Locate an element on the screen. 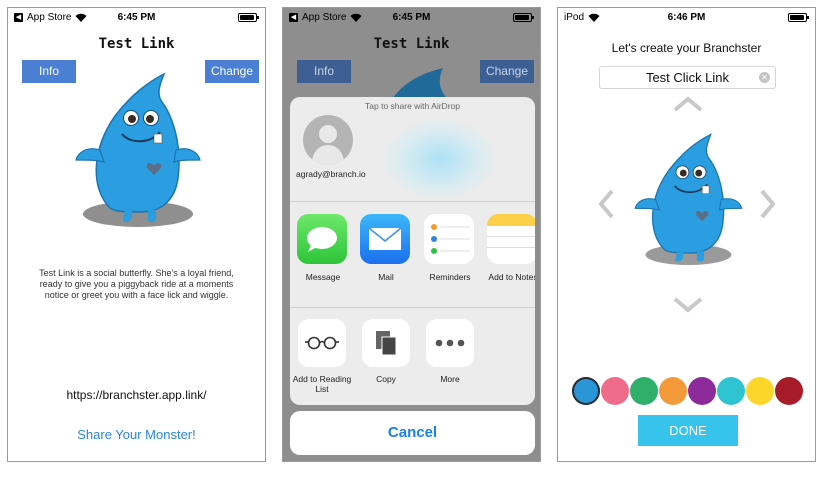 The height and width of the screenshot is (479, 821). clear-icon: ✕ is located at coordinates (764, 77).